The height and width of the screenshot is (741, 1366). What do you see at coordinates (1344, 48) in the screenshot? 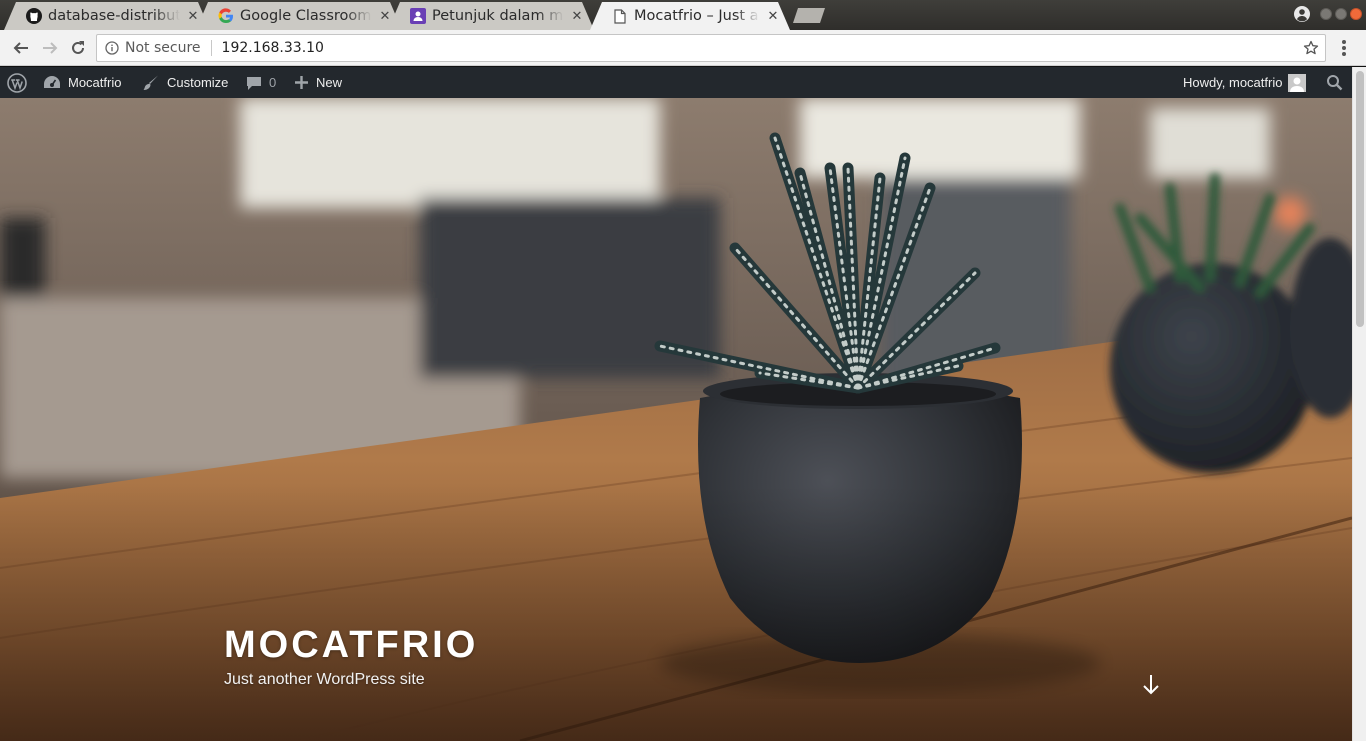
I see `browser-menu-icon` at bounding box center [1344, 48].